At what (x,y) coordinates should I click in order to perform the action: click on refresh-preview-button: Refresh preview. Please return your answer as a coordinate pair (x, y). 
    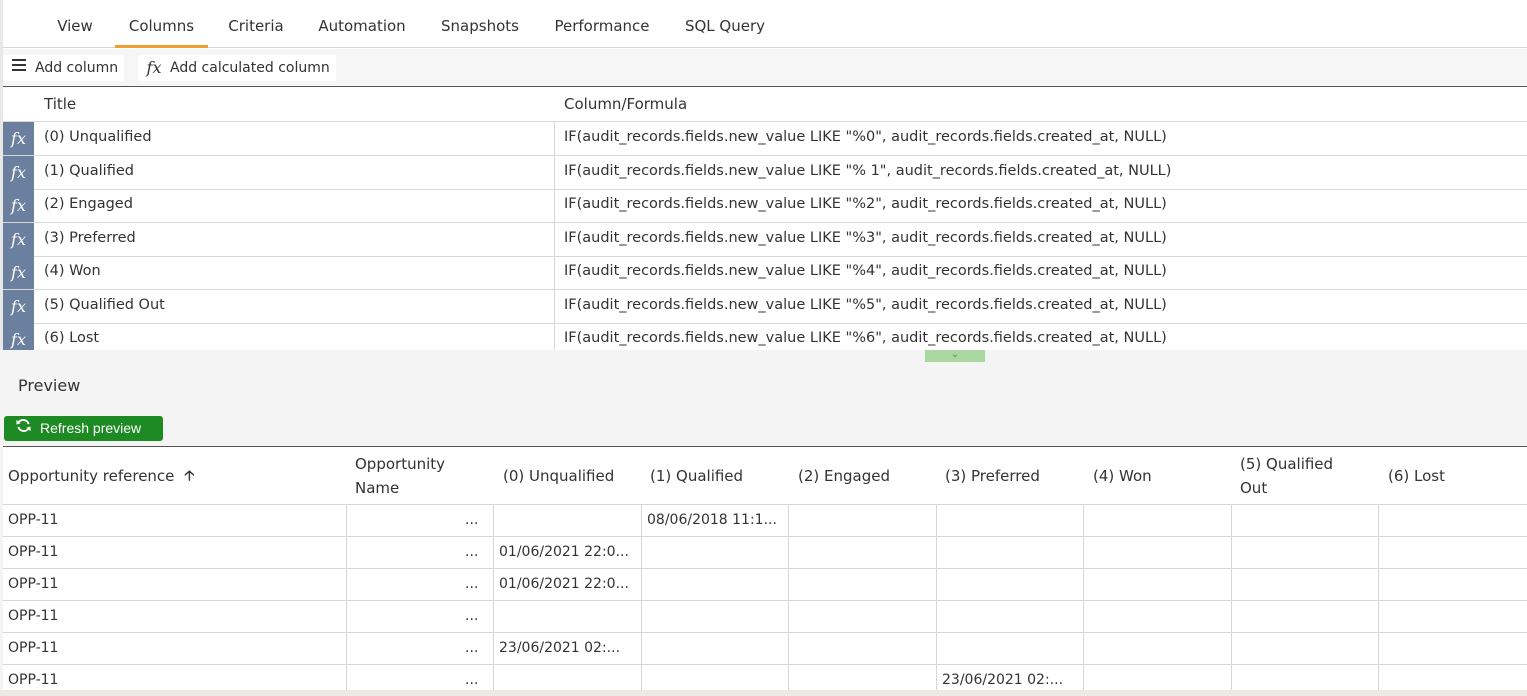
    Looking at the image, I should click on (83, 428).